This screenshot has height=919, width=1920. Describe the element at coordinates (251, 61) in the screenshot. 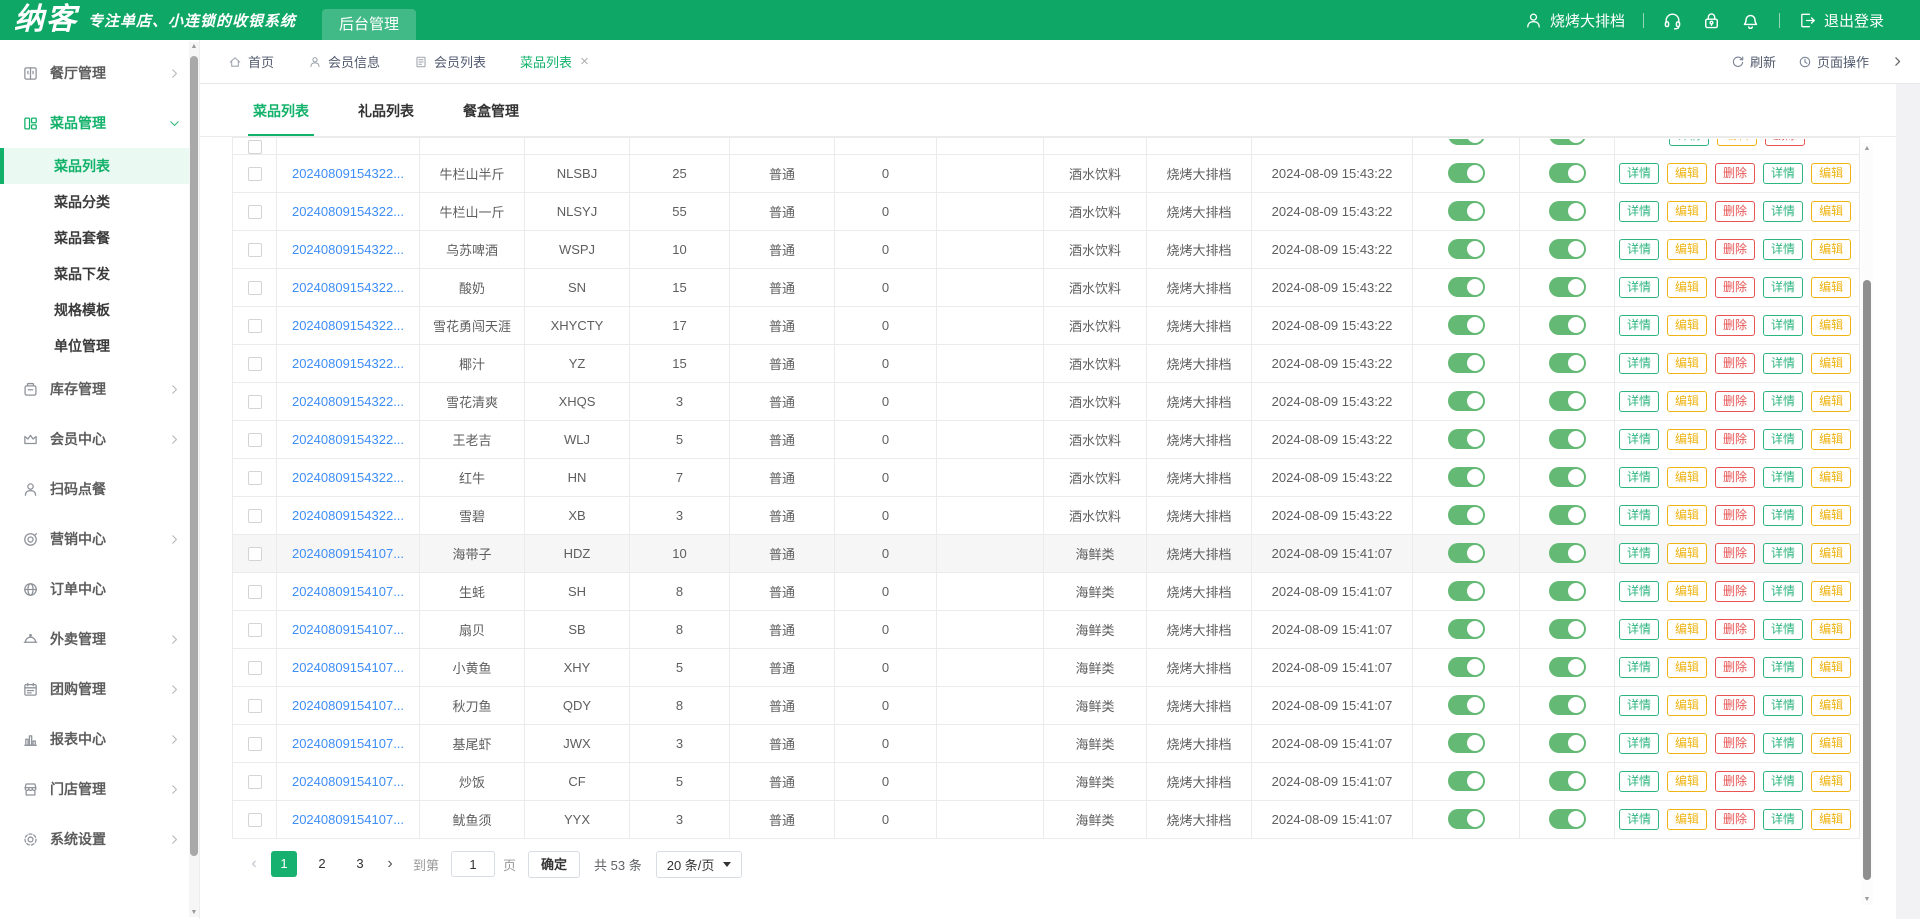

I see `page-tab: 首页` at that location.